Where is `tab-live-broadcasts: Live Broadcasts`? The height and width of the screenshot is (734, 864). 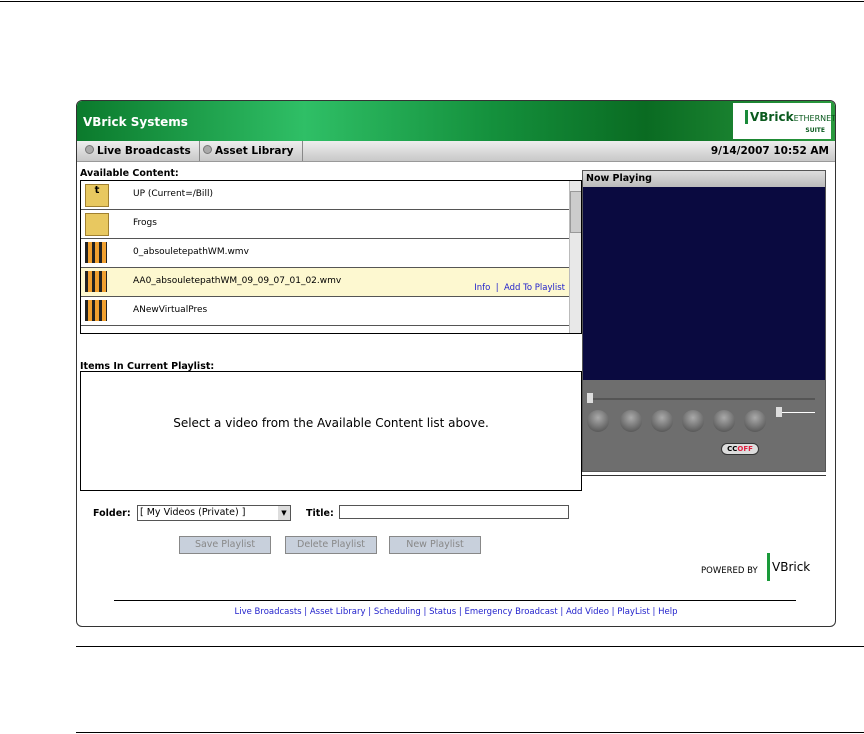
tab-live-broadcasts: Live Broadcasts is located at coordinates (138, 151).